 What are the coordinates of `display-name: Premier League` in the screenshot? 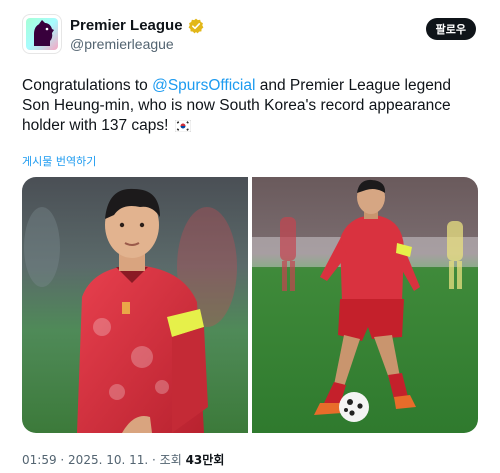 It's located at (126, 25).